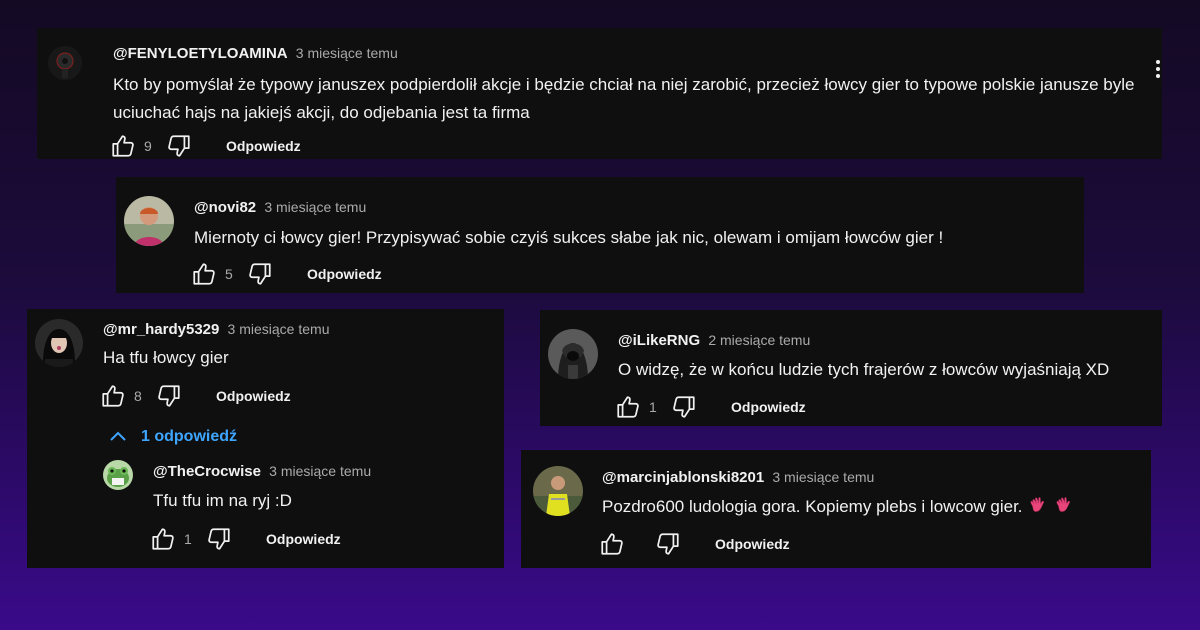 The width and height of the screenshot is (1200, 630). What do you see at coordinates (148, 146) in the screenshot?
I see `like-count: 9` at bounding box center [148, 146].